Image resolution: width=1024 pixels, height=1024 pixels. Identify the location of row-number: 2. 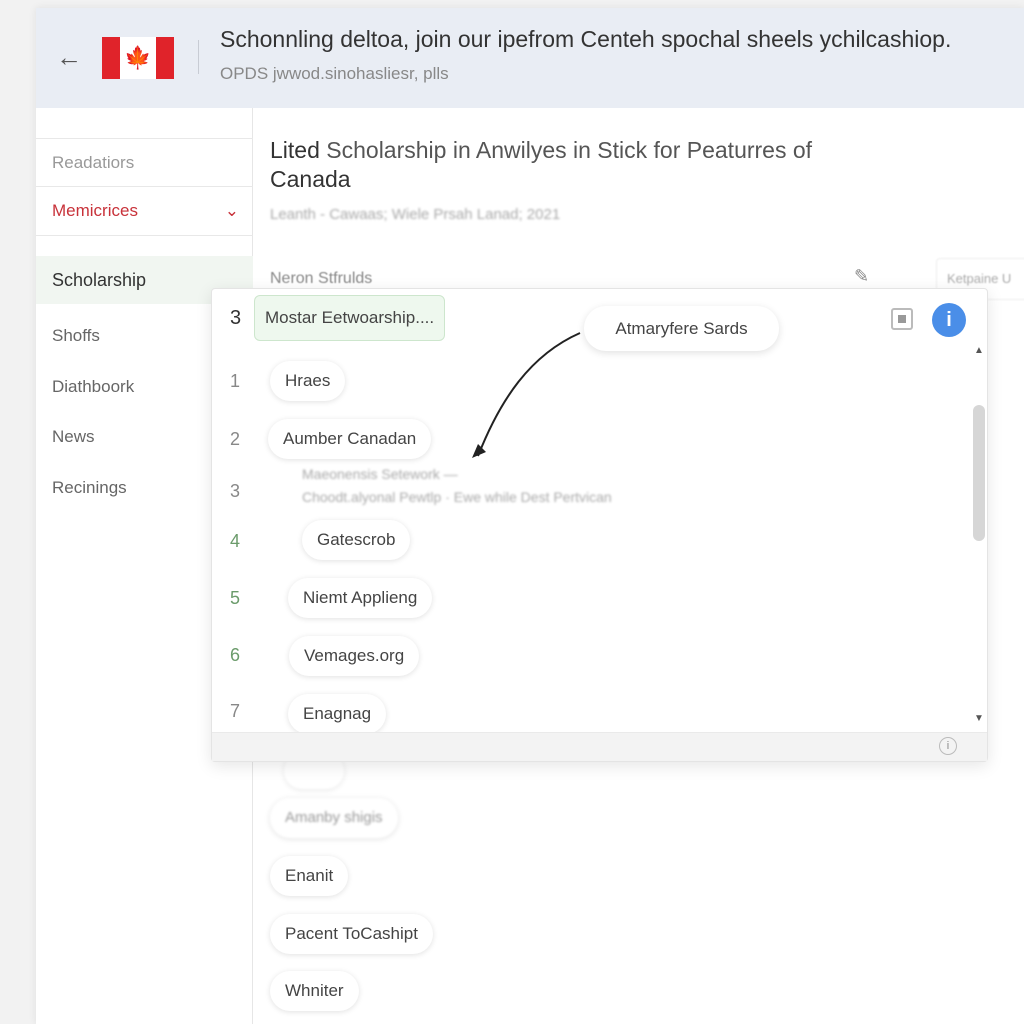
(235, 439).